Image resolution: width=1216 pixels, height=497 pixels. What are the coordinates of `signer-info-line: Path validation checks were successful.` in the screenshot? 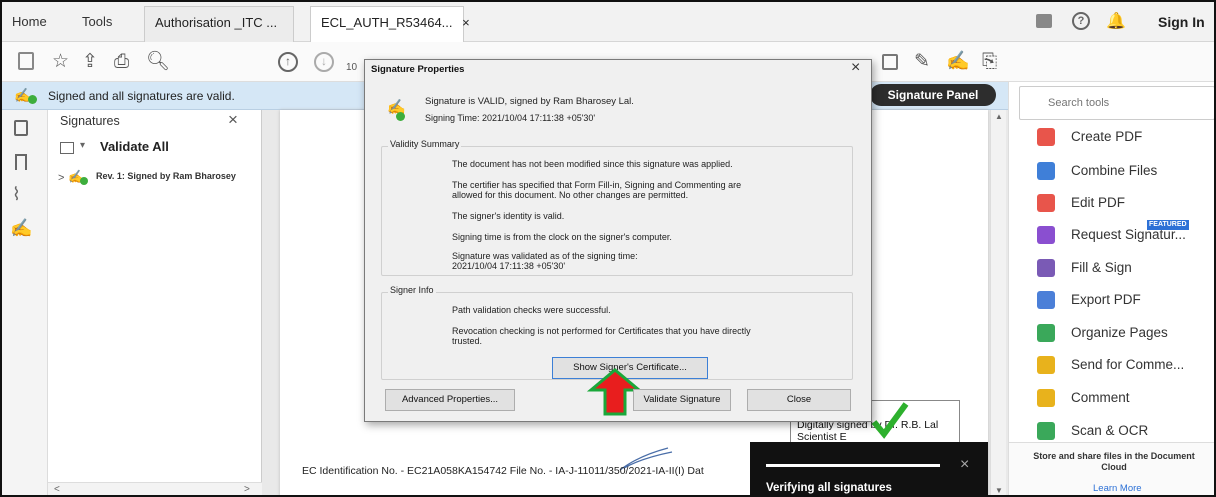 It's located at (531, 310).